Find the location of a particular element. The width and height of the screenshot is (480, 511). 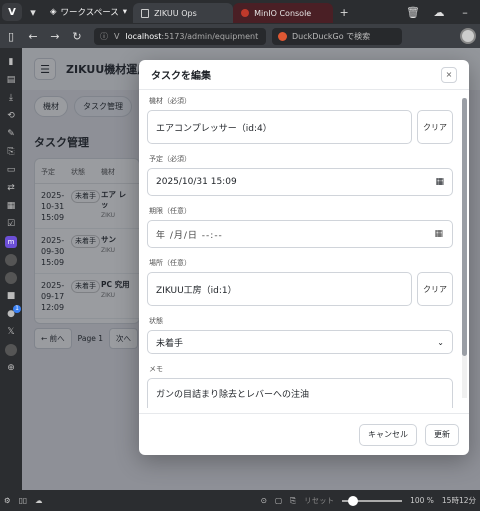

modal-scrollbar is located at coordinates (464, 248).